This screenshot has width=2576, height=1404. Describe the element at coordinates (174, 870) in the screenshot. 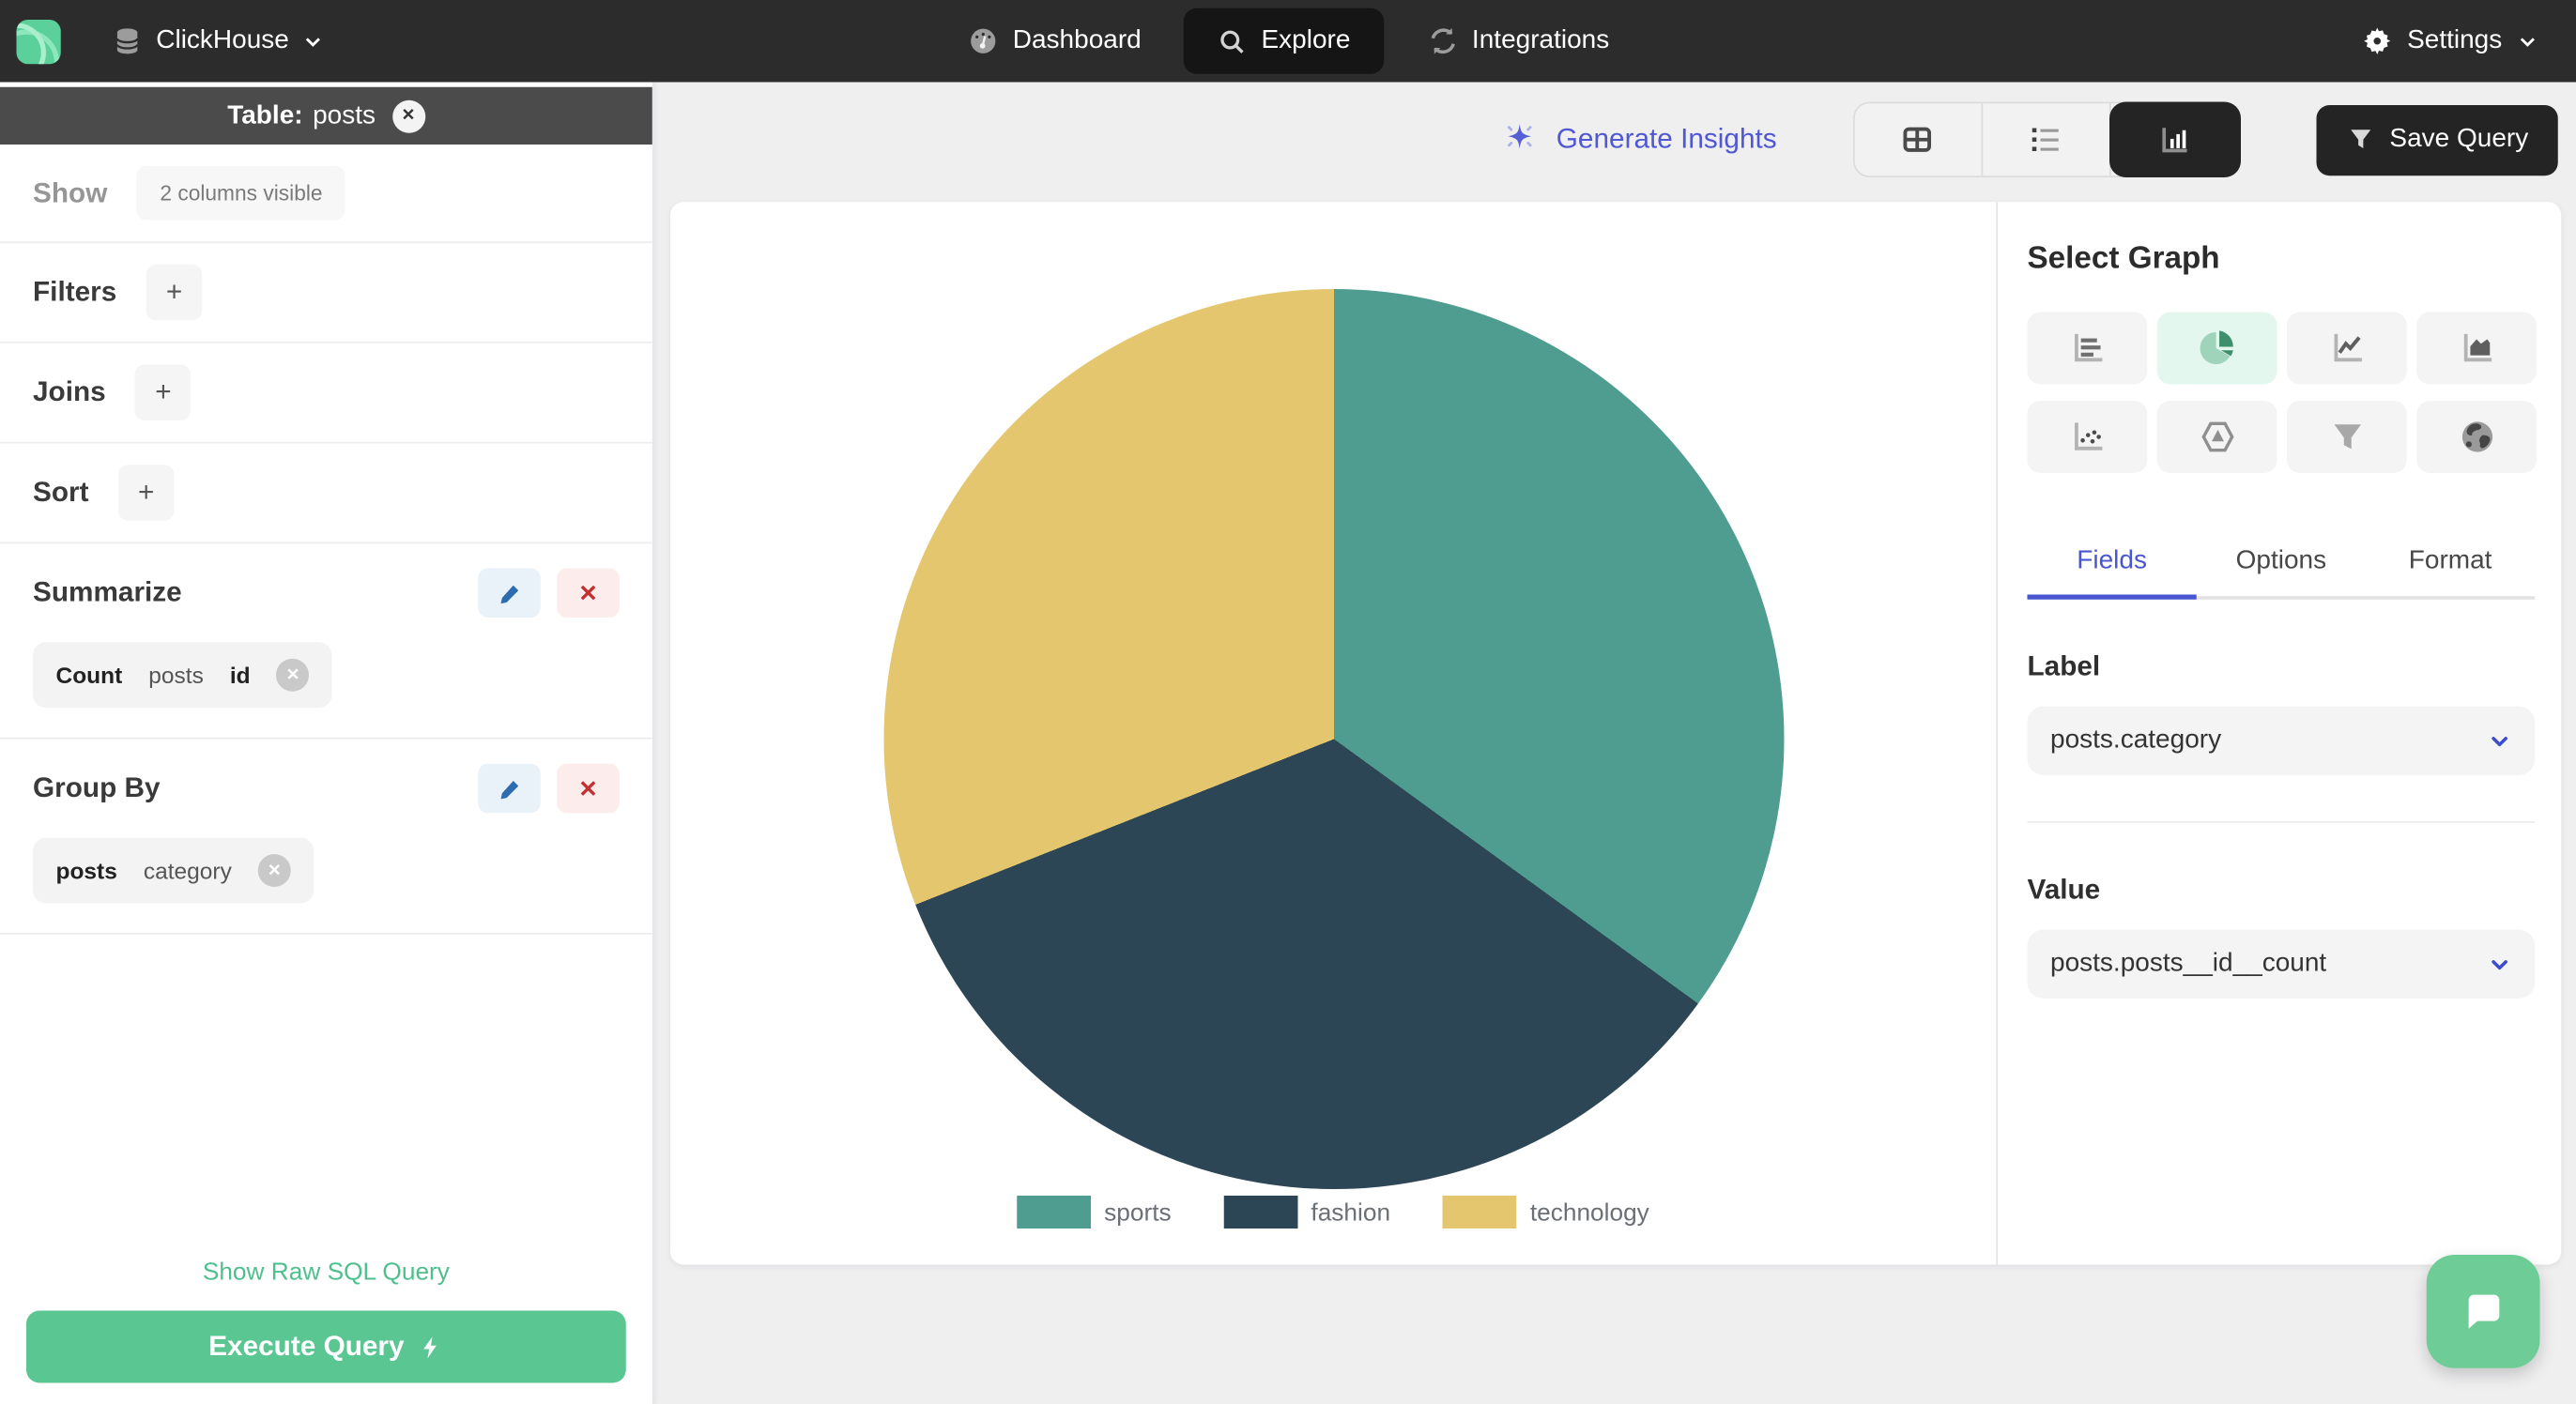

I see `group-by-chip: posts category ✕` at that location.